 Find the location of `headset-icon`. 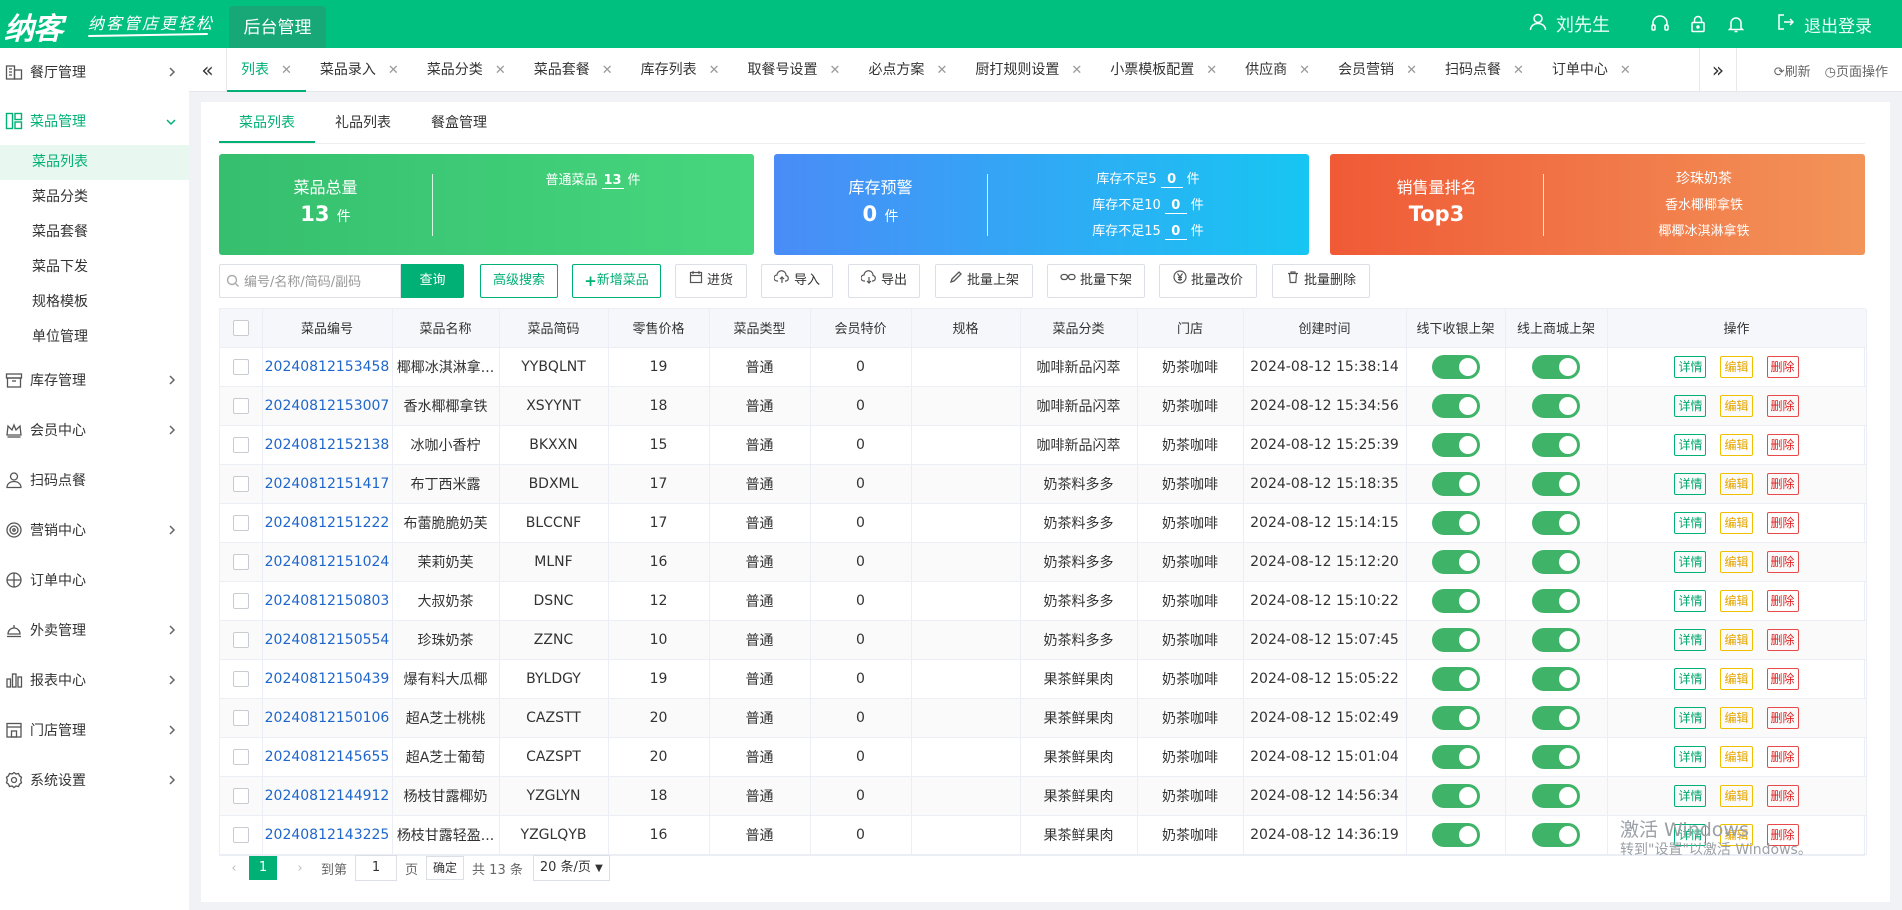

headset-icon is located at coordinates (1660, 24).